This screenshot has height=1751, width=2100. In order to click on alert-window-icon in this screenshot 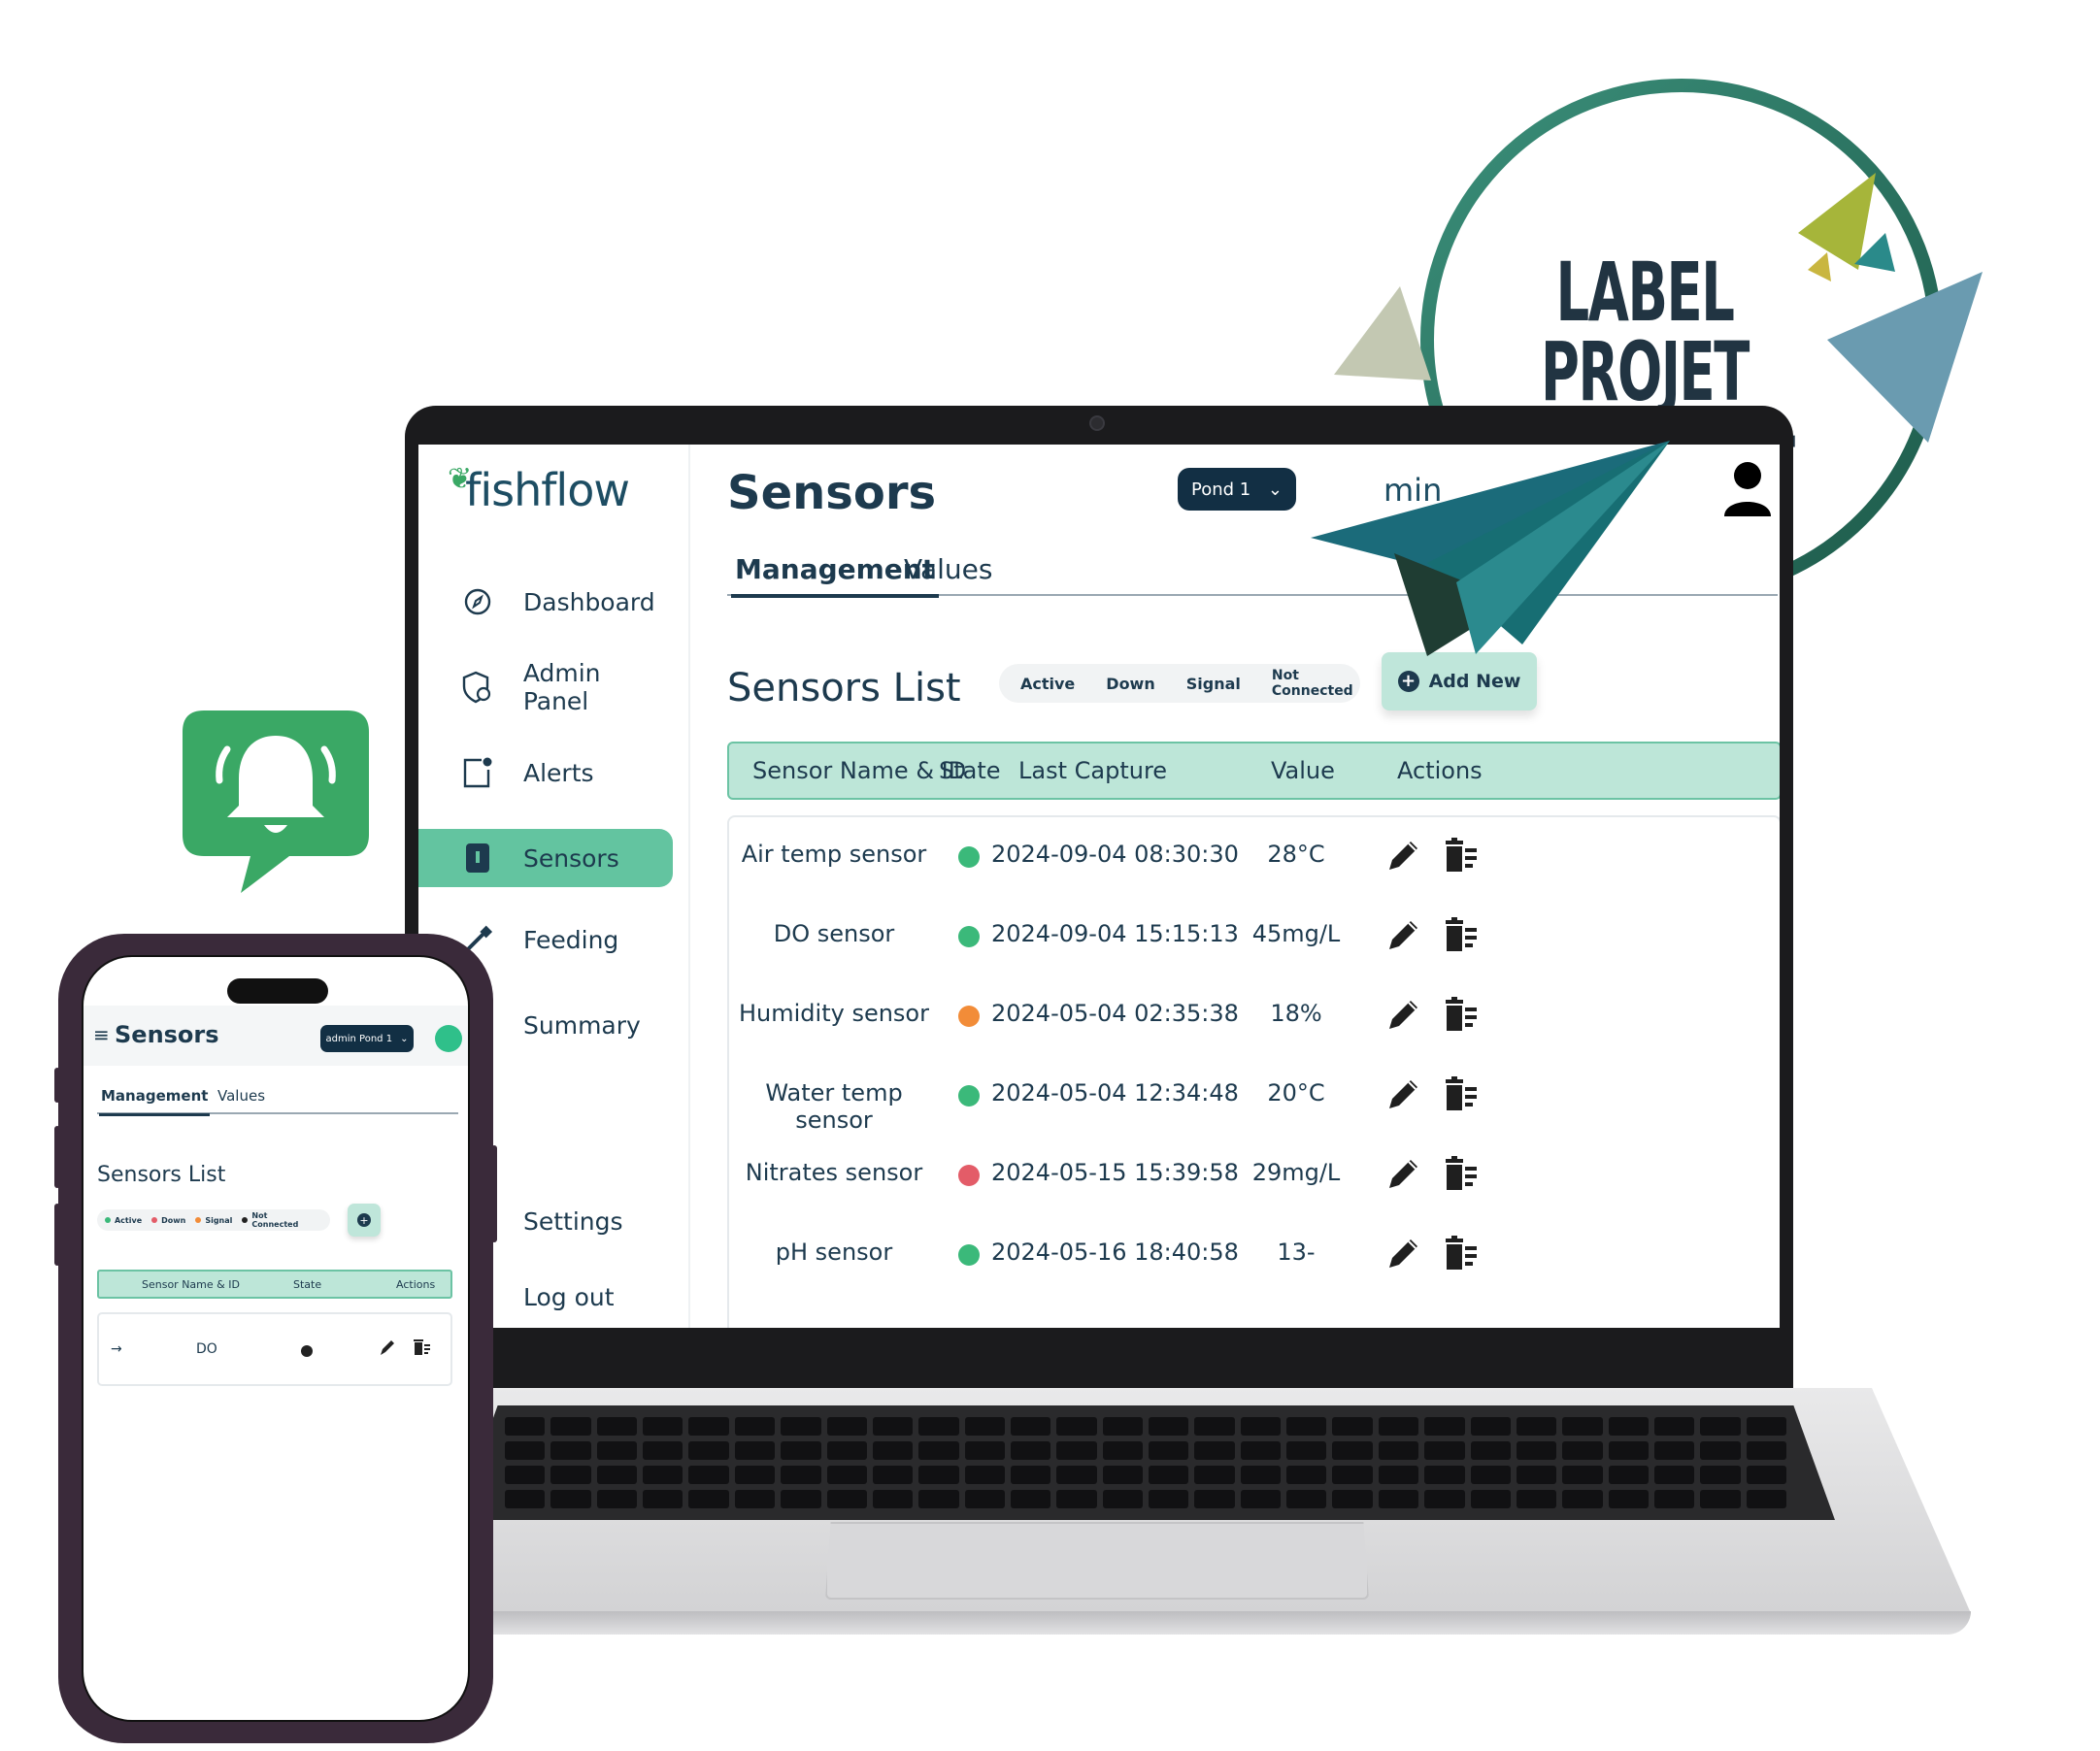, I will do `click(477, 773)`.